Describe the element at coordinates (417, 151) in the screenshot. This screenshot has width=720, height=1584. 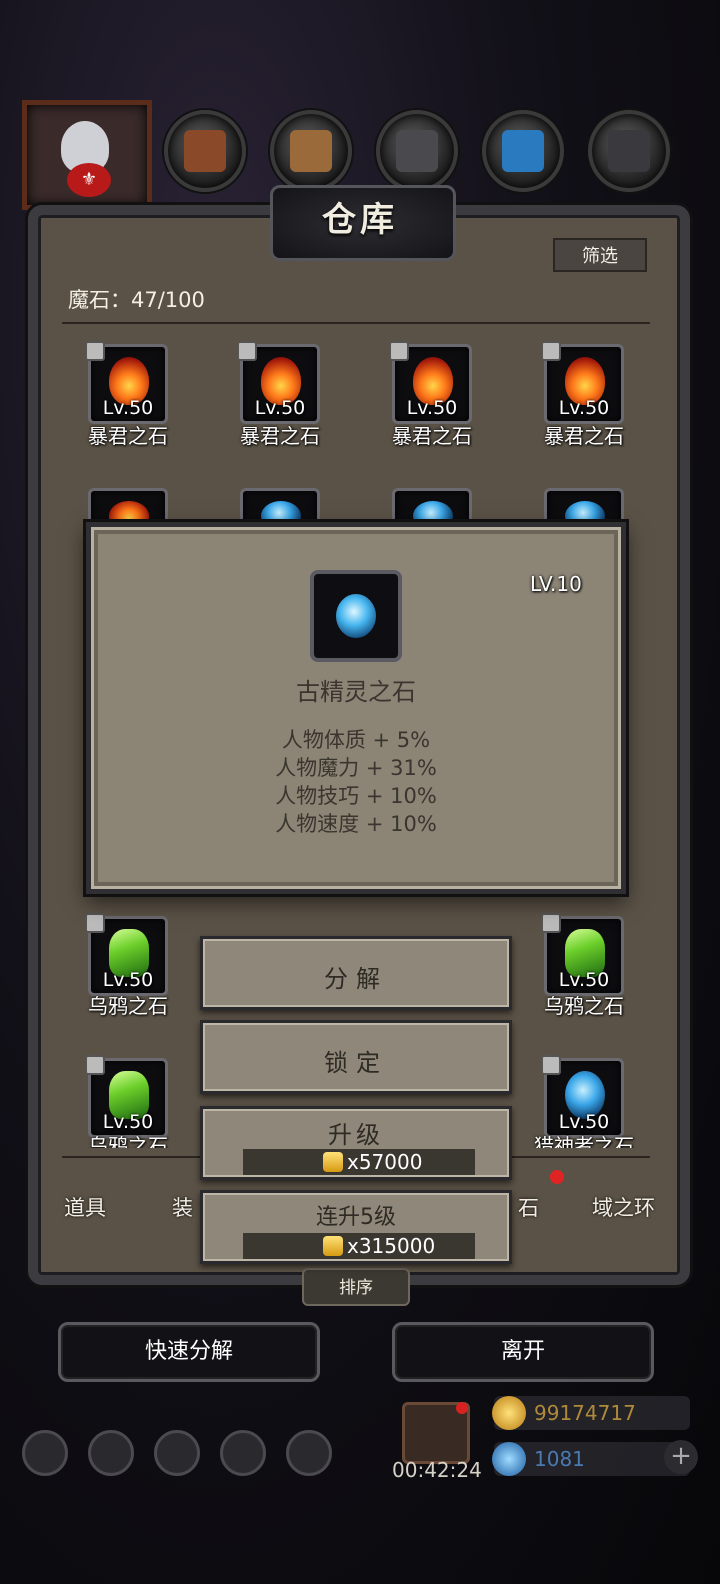
I see `tab-stairs-icon` at that location.